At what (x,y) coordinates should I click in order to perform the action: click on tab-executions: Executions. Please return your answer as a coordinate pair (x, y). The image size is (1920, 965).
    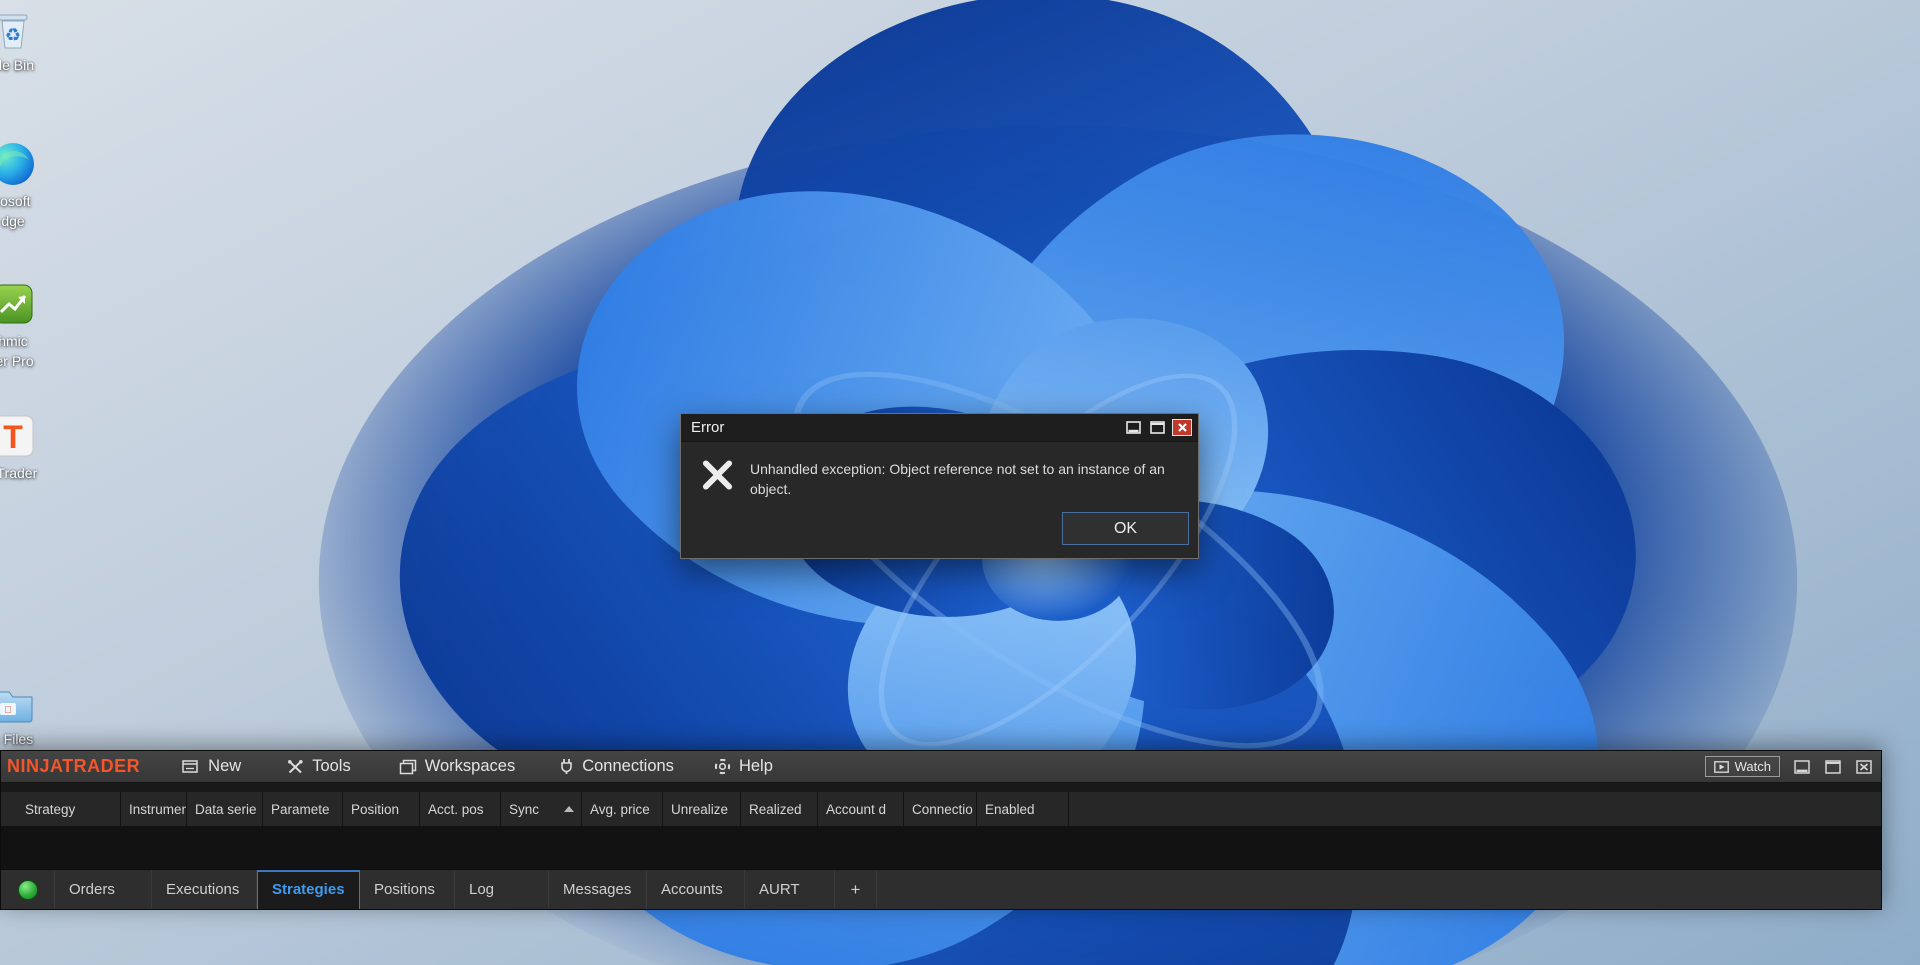
    Looking at the image, I should click on (204, 889).